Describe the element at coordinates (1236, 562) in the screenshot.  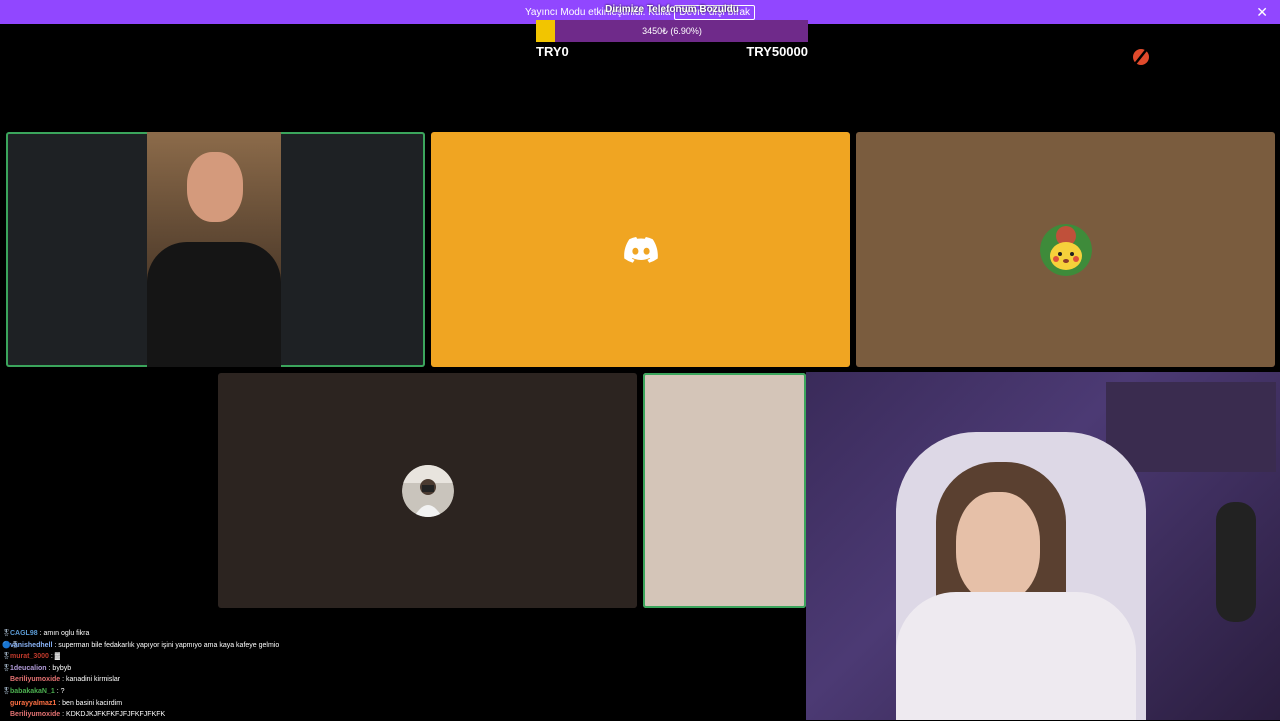
I see `microphone` at that location.